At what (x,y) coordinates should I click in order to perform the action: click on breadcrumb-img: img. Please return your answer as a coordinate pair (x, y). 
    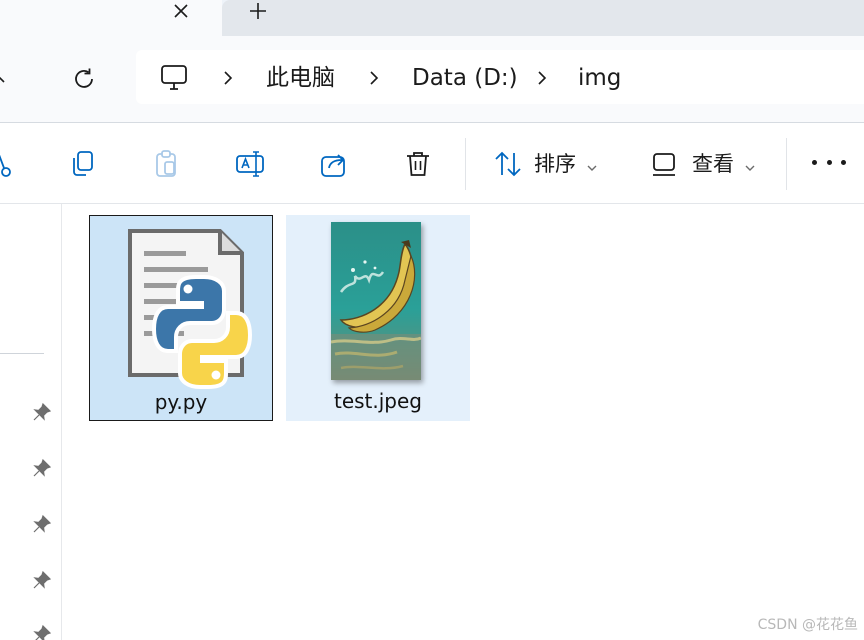
    Looking at the image, I should click on (599, 78).